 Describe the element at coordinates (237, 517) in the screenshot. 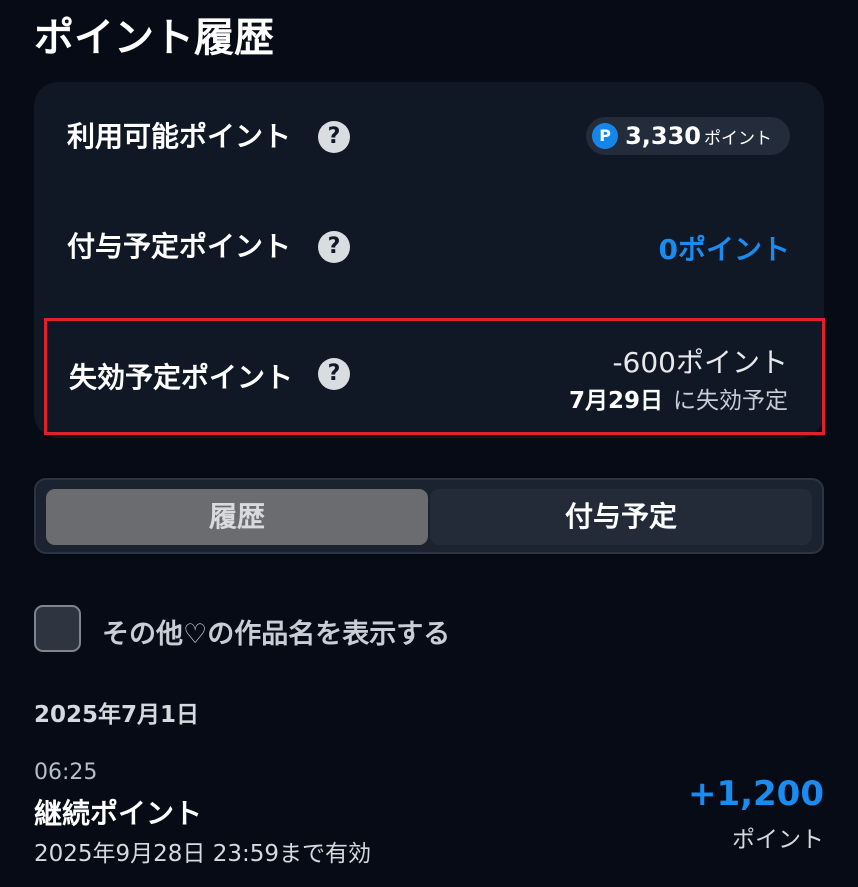

I see `tab-history: 履歴` at that location.